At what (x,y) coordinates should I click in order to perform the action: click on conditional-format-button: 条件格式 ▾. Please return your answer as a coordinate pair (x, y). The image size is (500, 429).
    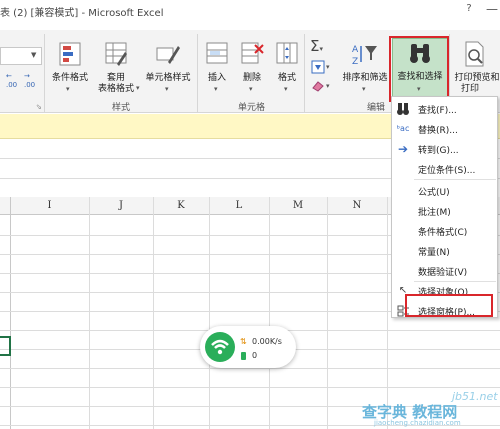
    Looking at the image, I should click on (69, 65).